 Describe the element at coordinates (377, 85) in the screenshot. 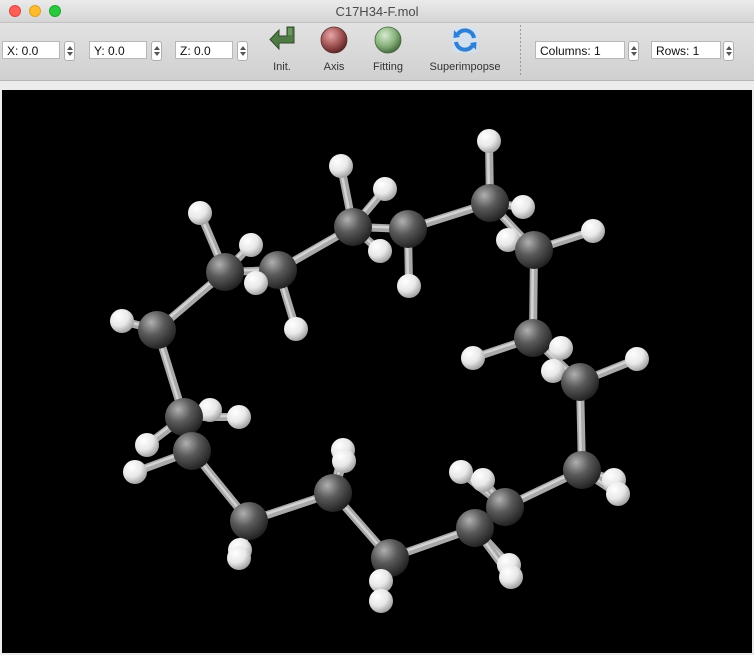

I see `toolbar-gap` at that location.